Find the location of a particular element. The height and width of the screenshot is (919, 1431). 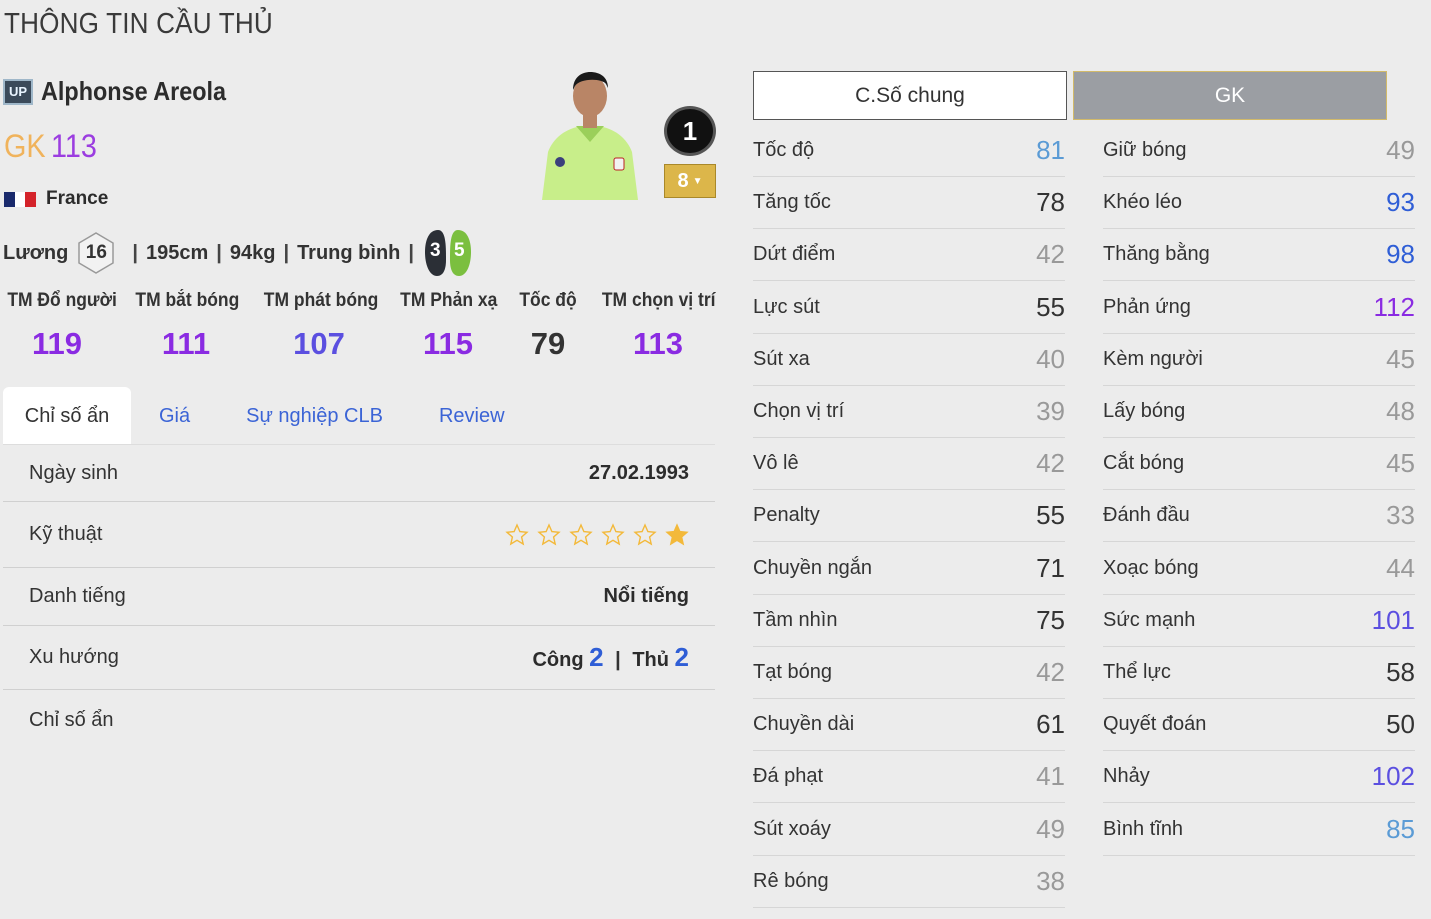

attribute-row: Thể lực 58 is located at coordinates (1259, 673).